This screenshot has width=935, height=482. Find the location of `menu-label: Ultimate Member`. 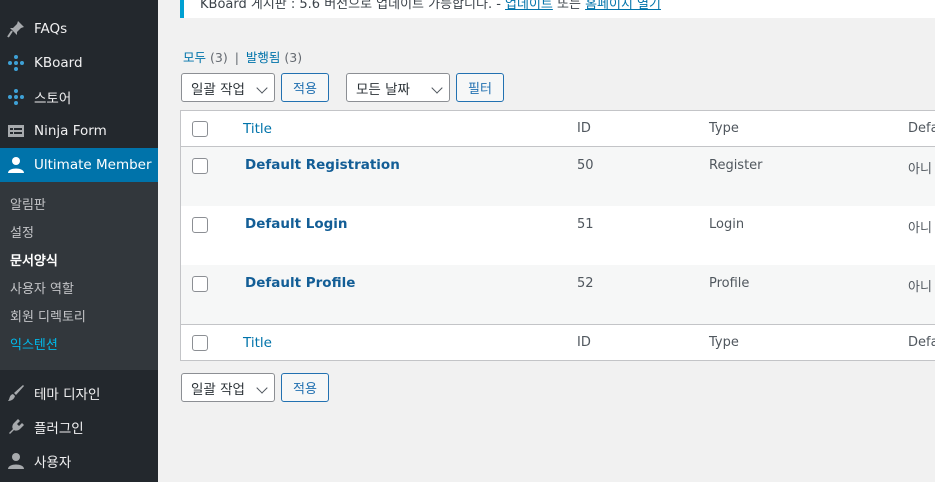

menu-label: Ultimate Member is located at coordinates (93, 165).